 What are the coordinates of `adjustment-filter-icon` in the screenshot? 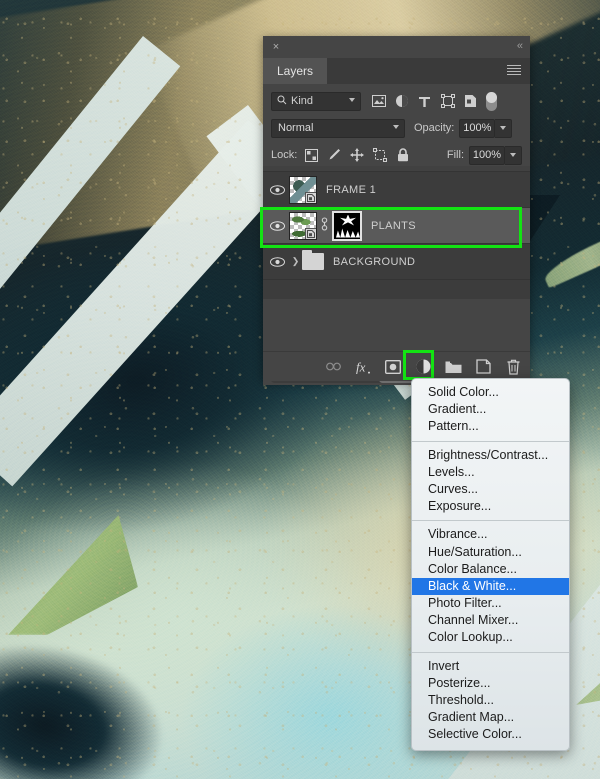 It's located at (401, 101).